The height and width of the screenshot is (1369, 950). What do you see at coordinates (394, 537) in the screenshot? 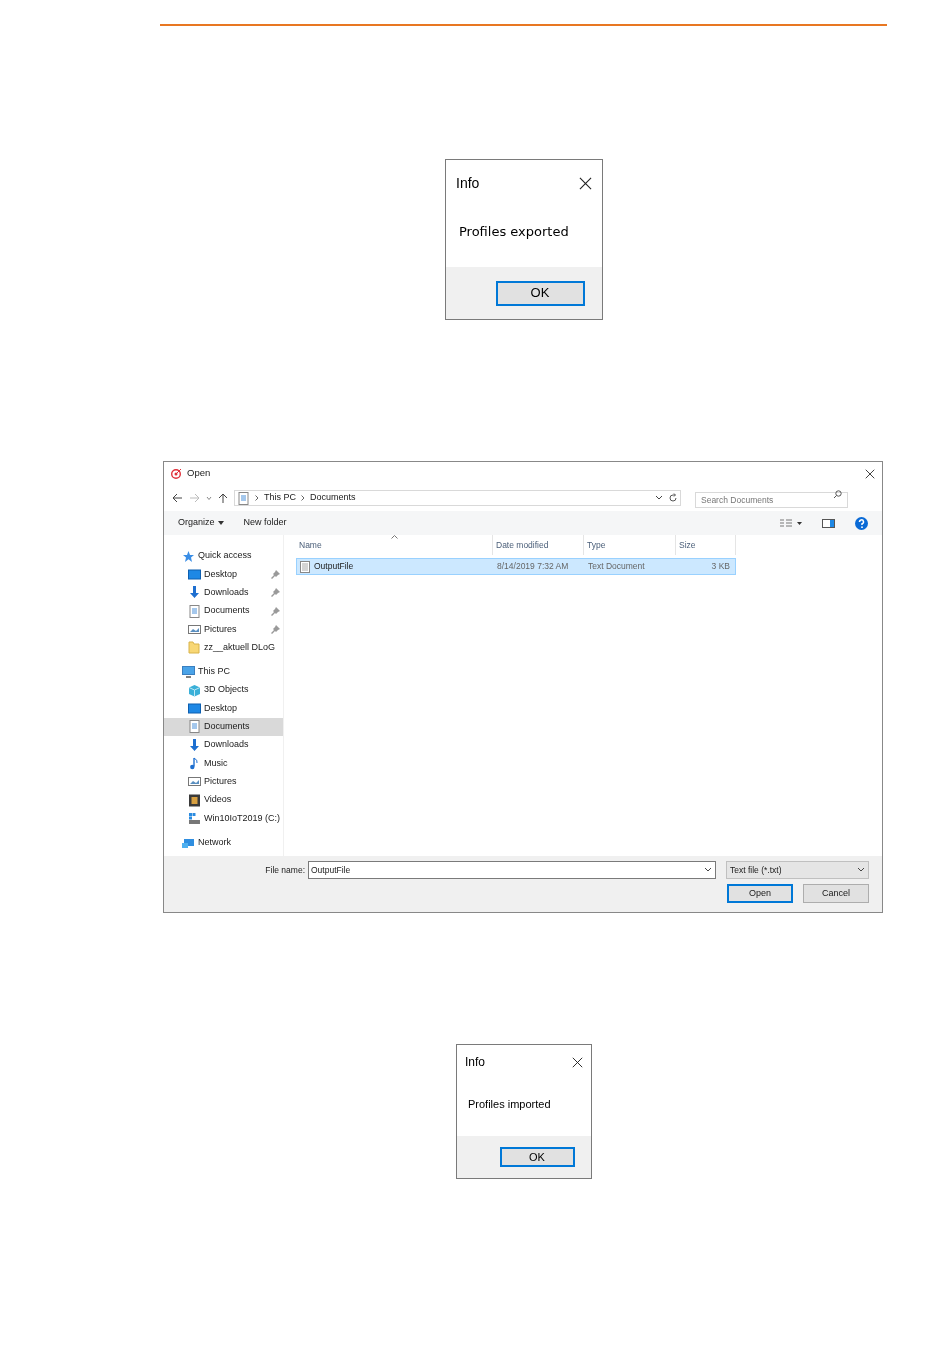
I see `sort-caret-icon` at bounding box center [394, 537].